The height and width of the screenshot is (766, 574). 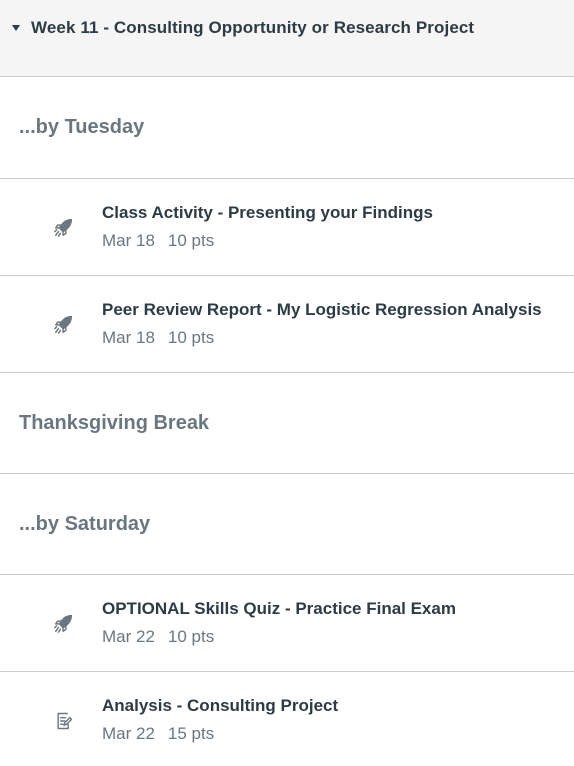 I want to click on subheader-label: Thanksgiving Break, so click(x=114, y=422).